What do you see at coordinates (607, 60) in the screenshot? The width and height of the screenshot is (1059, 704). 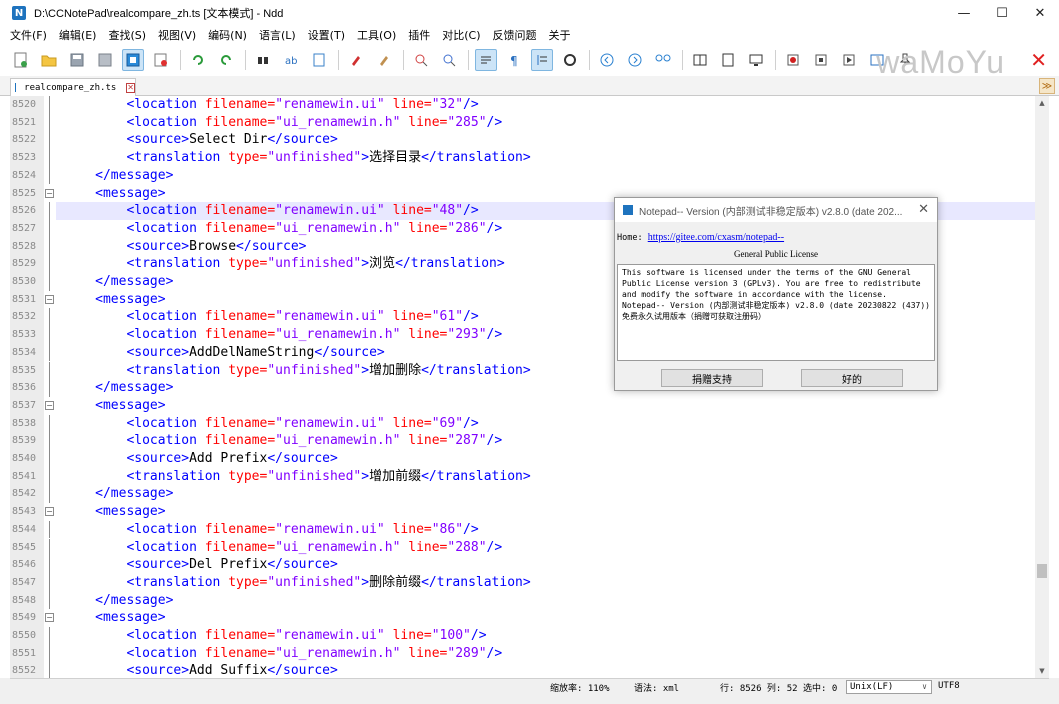 I see `prev-icon` at bounding box center [607, 60].